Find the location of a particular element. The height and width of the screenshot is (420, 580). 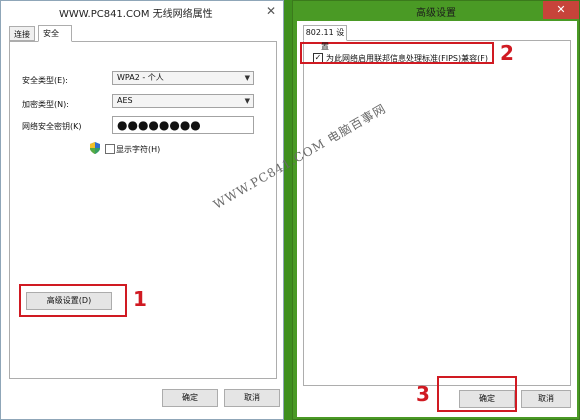

ok-button: 确定 is located at coordinates (190, 398).